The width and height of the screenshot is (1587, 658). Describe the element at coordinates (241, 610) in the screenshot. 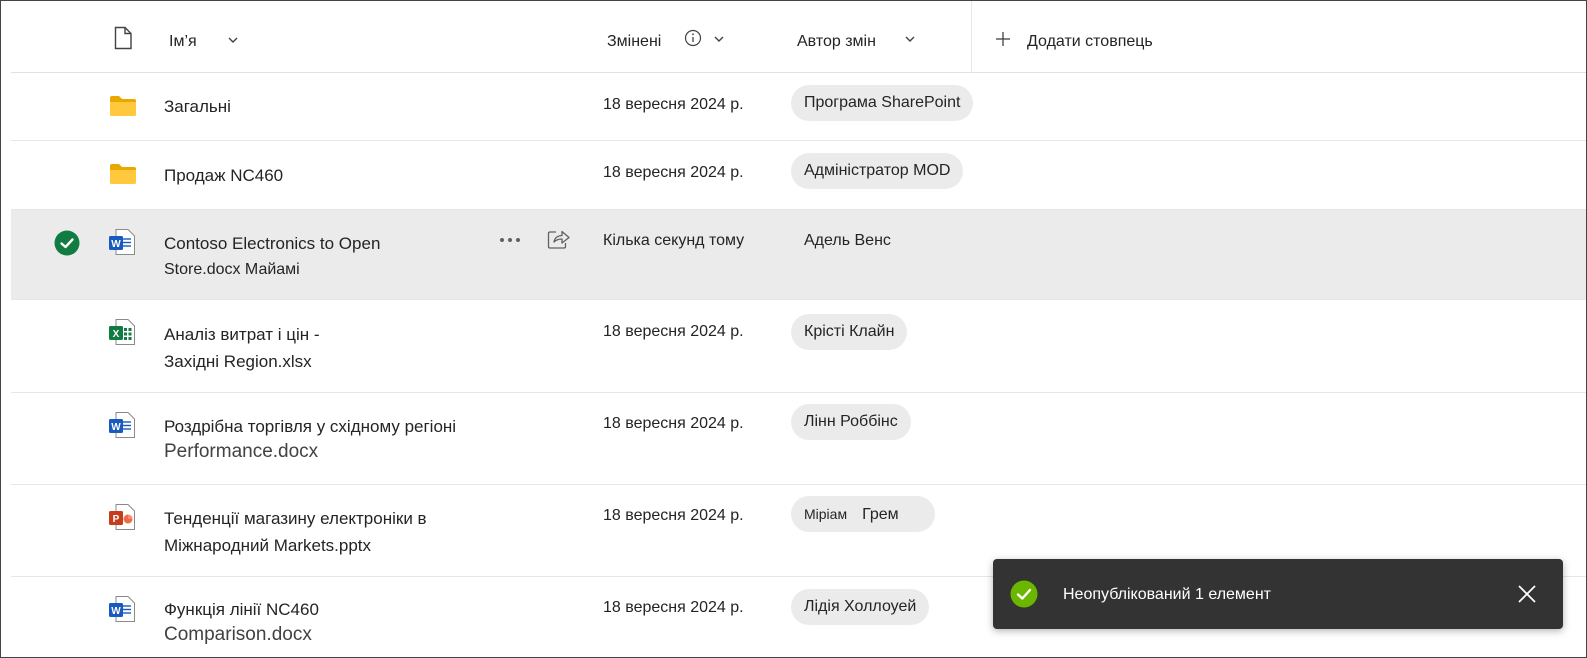

I see `file-name: Функція лінії NC460` at that location.